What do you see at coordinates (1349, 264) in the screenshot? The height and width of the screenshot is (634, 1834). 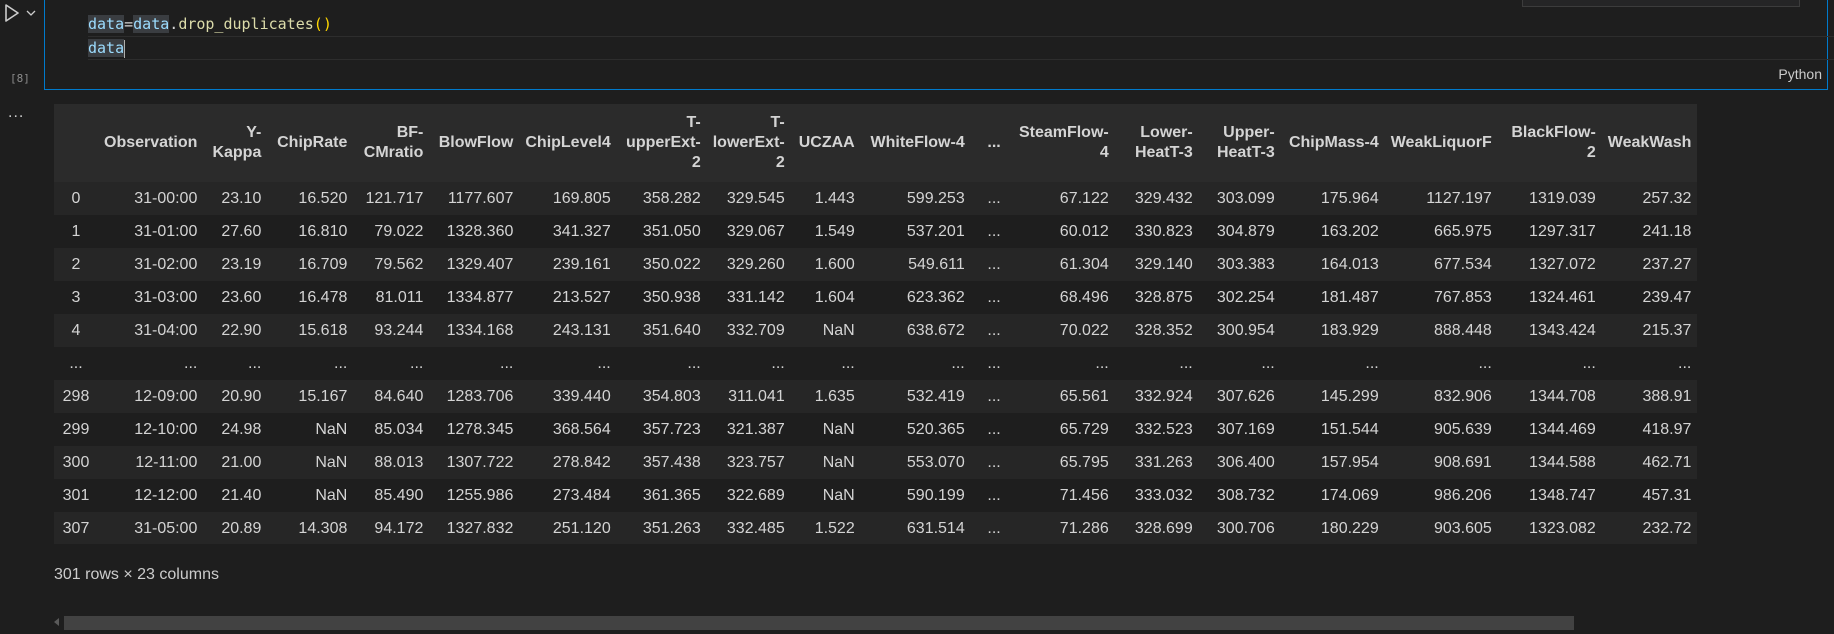 I see `table-cell: 164.013` at bounding box center [1349, 264].